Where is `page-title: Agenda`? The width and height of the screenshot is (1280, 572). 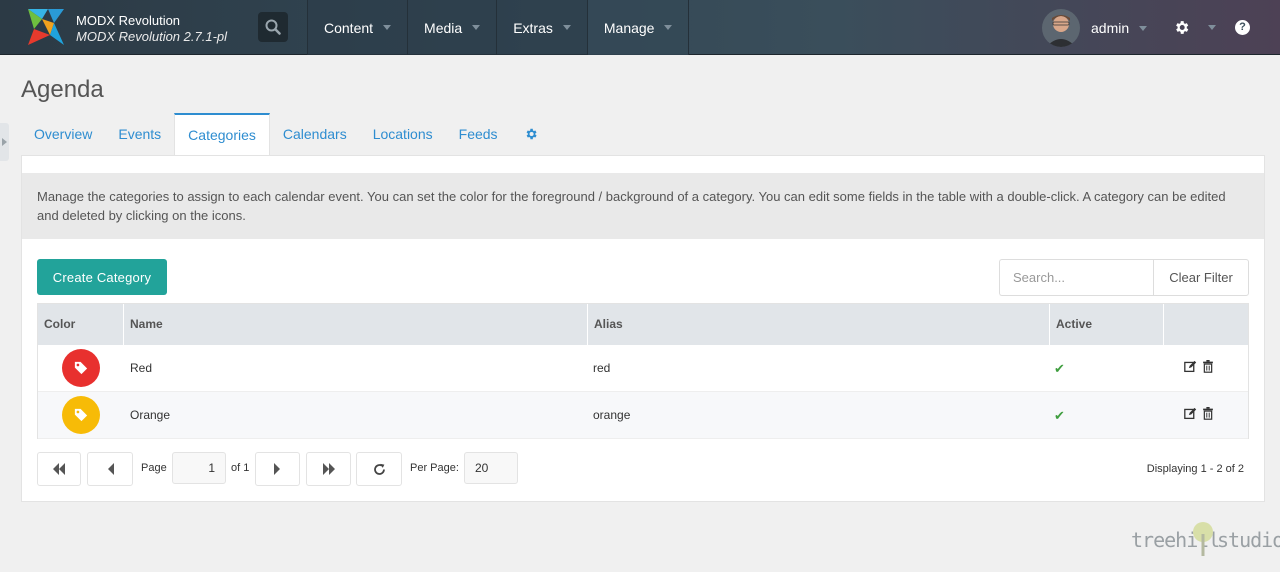 page-title: Agenda is located at coordinates (62, 89).